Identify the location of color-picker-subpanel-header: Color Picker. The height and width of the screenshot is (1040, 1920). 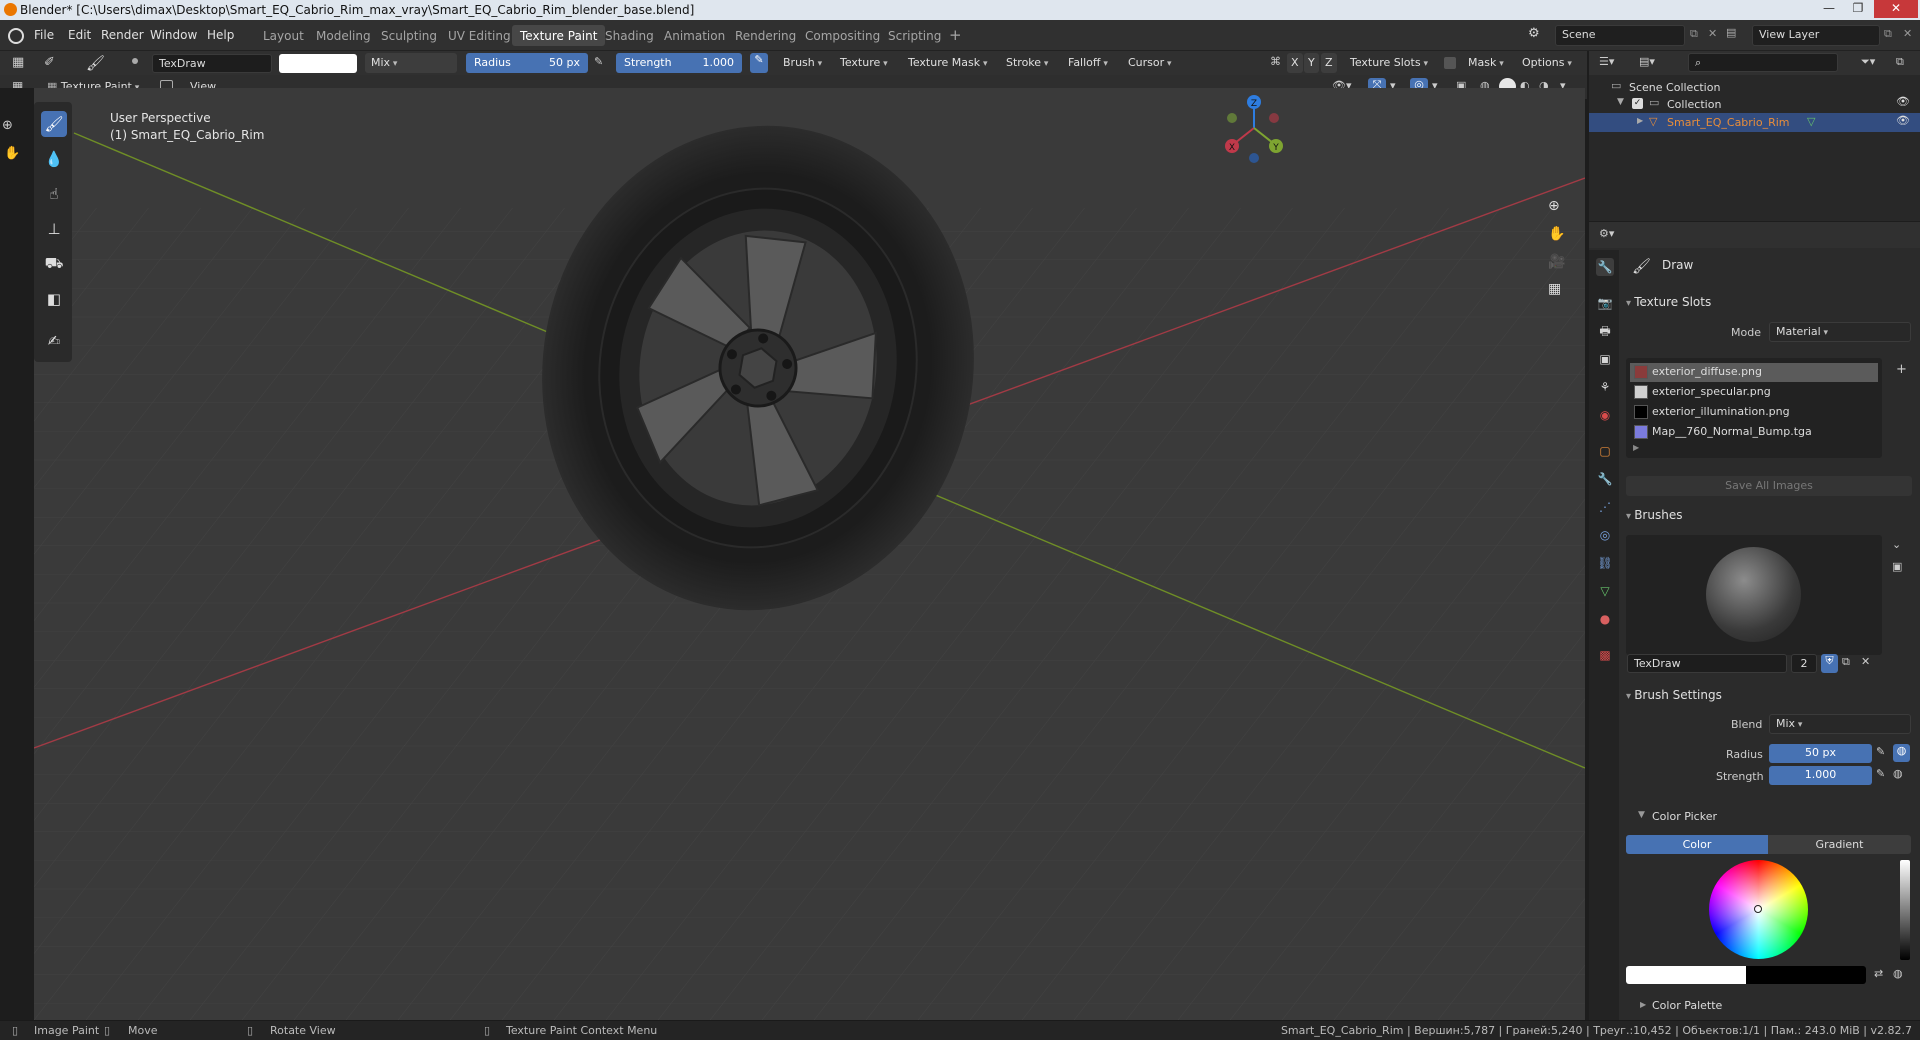
(1684, 816).